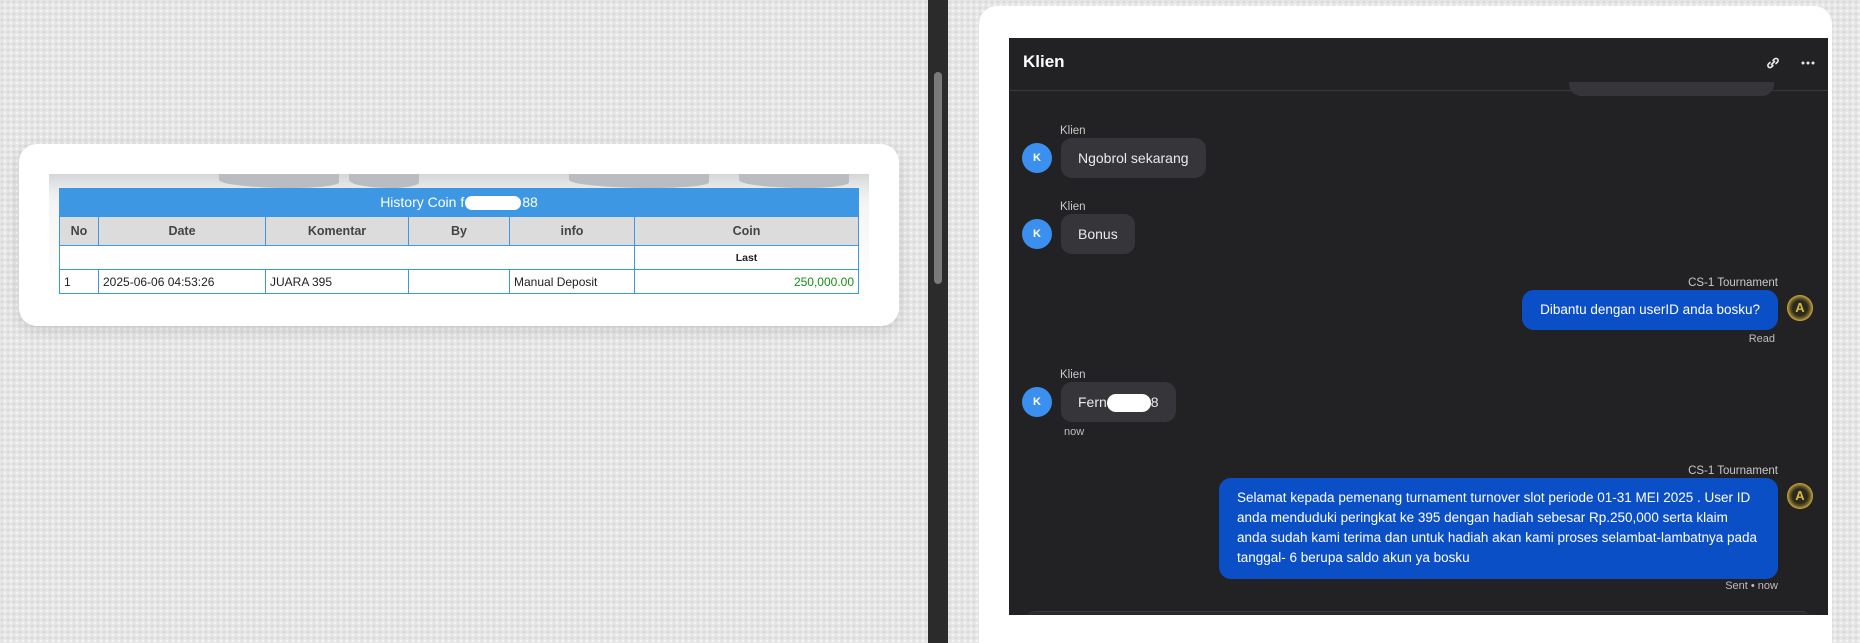  Describe the element at coordinates (1133, 158) in the screenshot. I see `incoming-message-bubble: Ngobrol sekarang` at that location.